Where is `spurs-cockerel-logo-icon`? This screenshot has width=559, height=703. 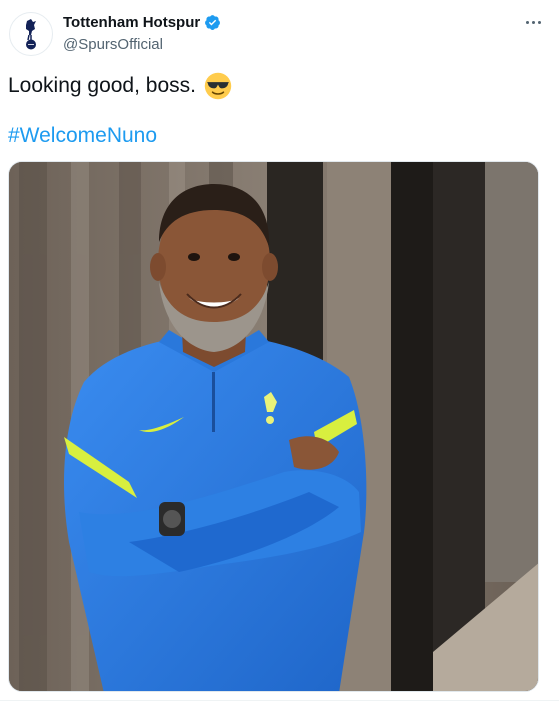 spurs-cockerel-logo-icon is located at coordinates (31, 34).